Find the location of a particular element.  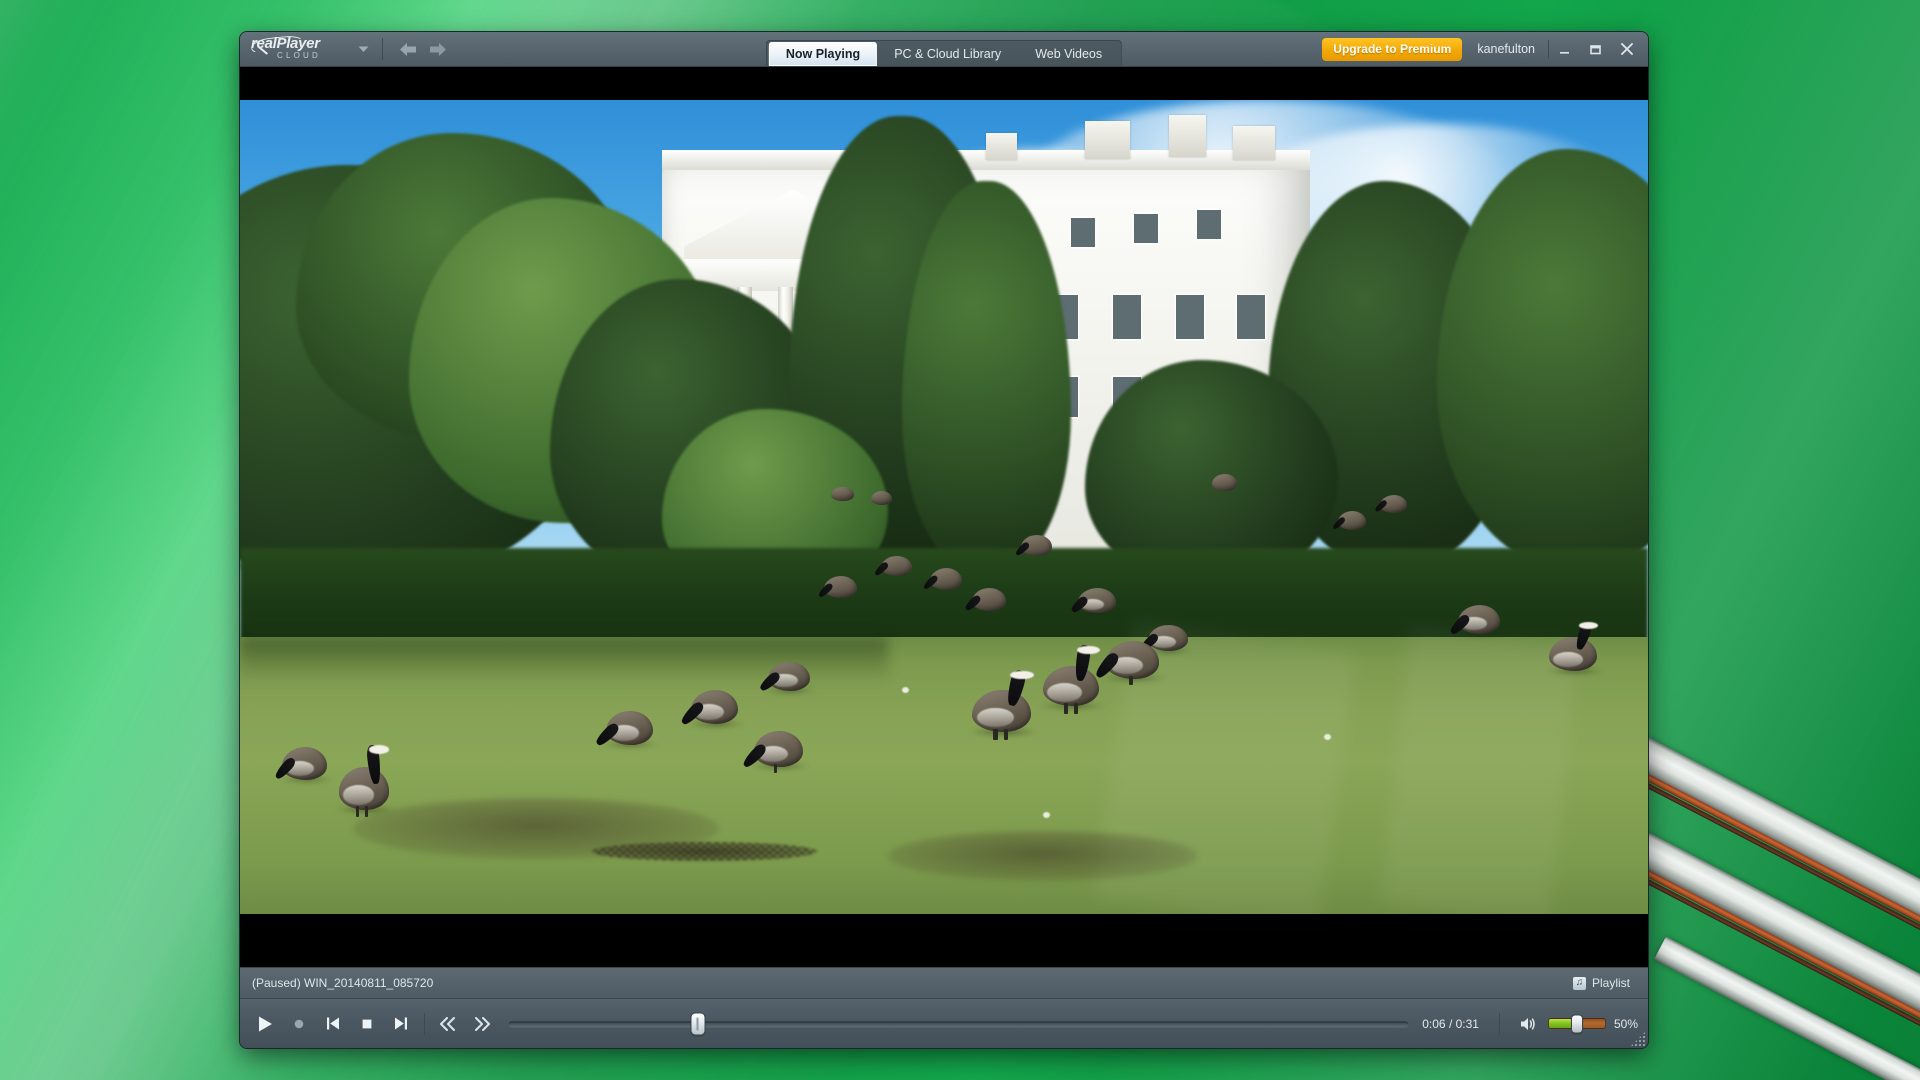

volume-slider is located at coordinates (1576, 1023).